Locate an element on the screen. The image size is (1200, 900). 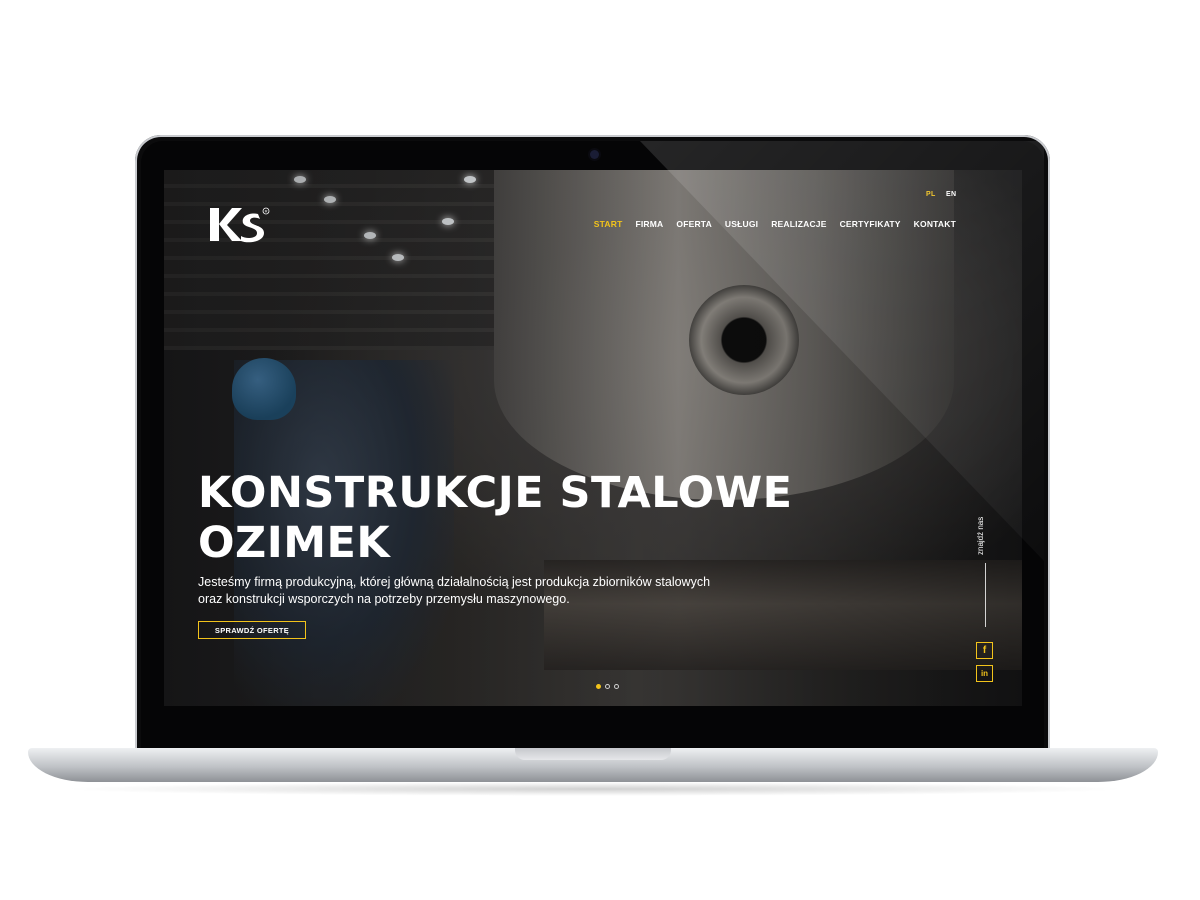
nav-kontakt: KONTAKT is located at coordinates (935, 224).